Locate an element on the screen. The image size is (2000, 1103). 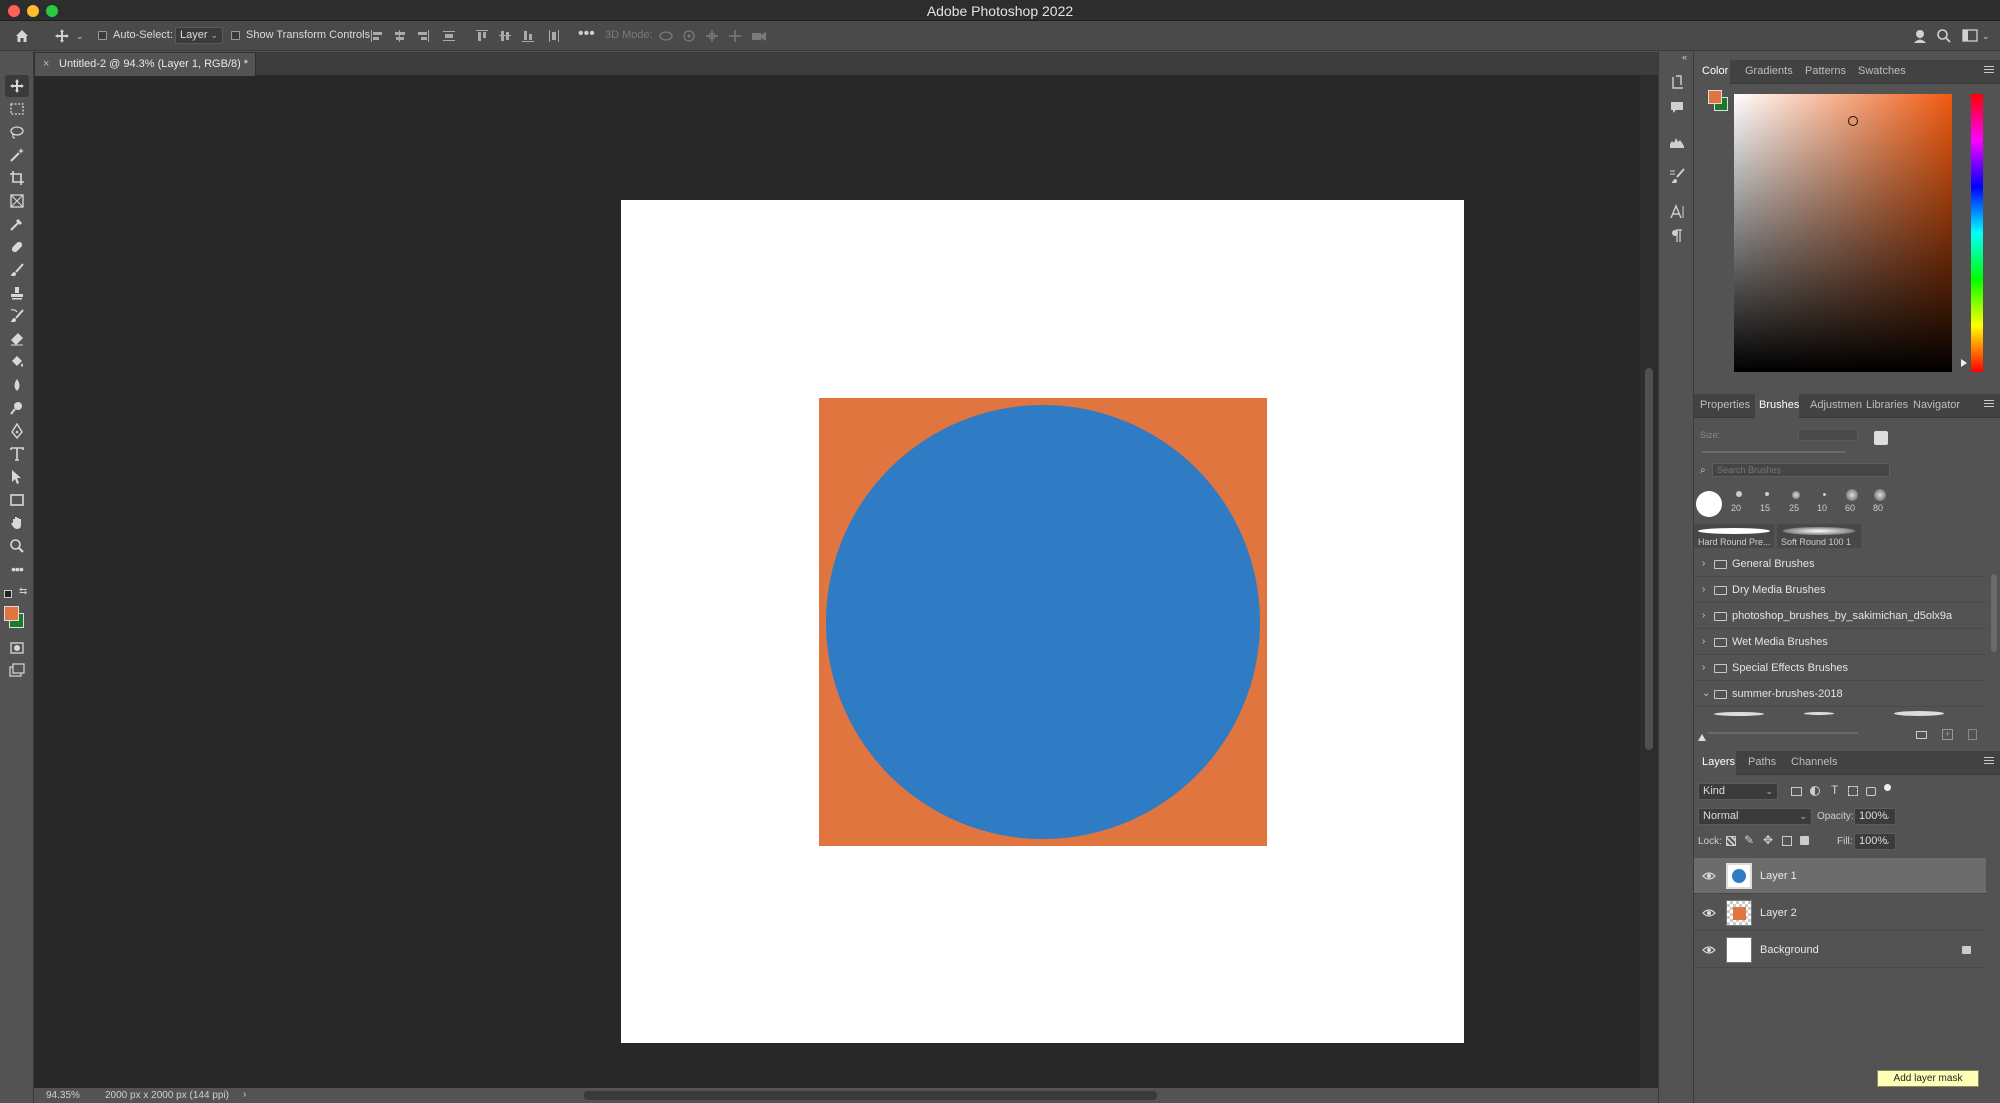
status-menu-arrow: › is located at coordinates (244, 1094).